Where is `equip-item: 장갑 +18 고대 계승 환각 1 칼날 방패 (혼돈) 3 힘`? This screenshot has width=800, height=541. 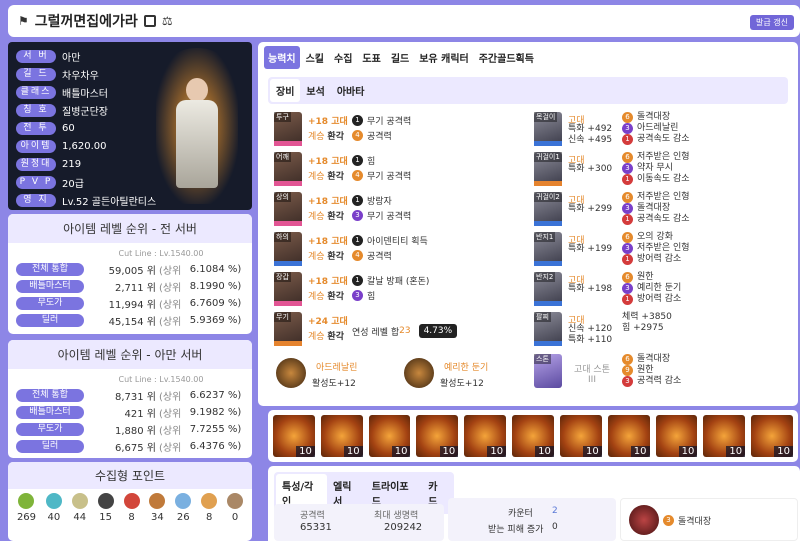
equip-item: 장갑 +18 고대 계승 환각 1 칼날 방패 (혼돈) 3 힘 is located at coordinates (394, 290).